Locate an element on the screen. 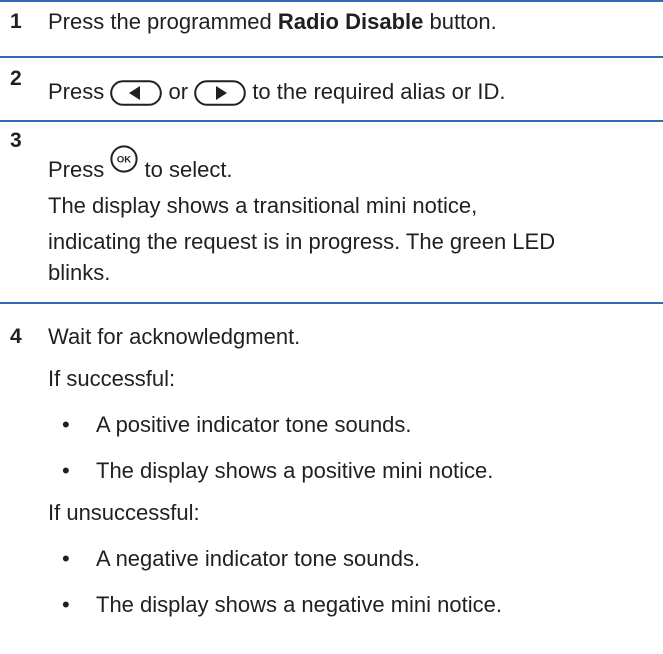 The width and height of the screenshot is (663, 654). result-label: If unsuccessful: is located at coordinates (124, 512).